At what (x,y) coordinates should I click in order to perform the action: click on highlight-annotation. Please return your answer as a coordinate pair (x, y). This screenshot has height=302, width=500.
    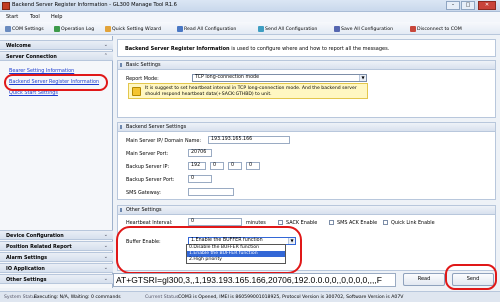
    Looking at the image, I should click on (56, 82).